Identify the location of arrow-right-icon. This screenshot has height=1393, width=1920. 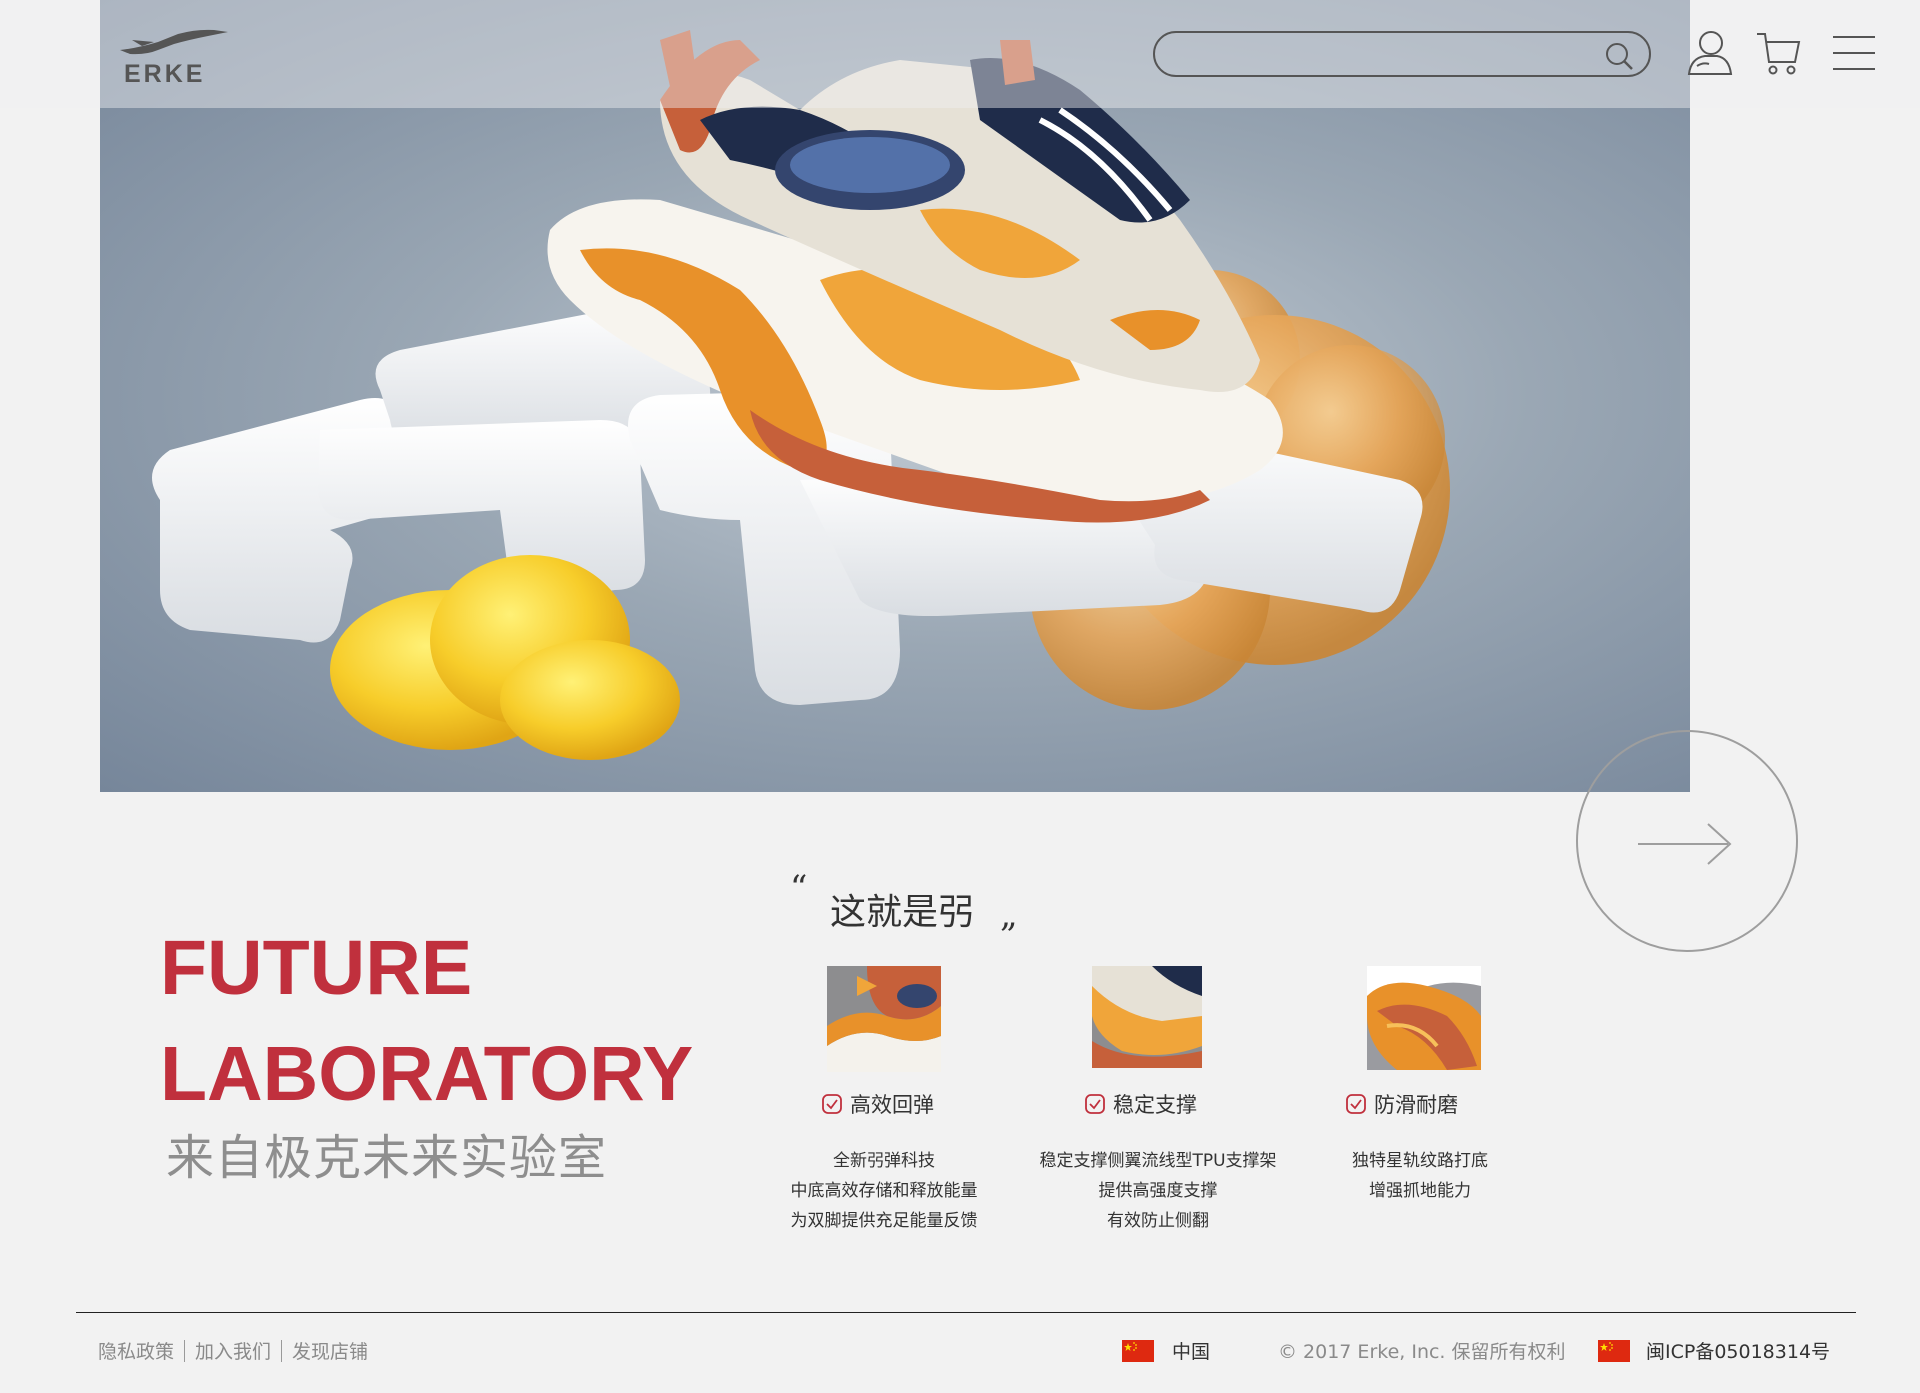
(1685, 844).